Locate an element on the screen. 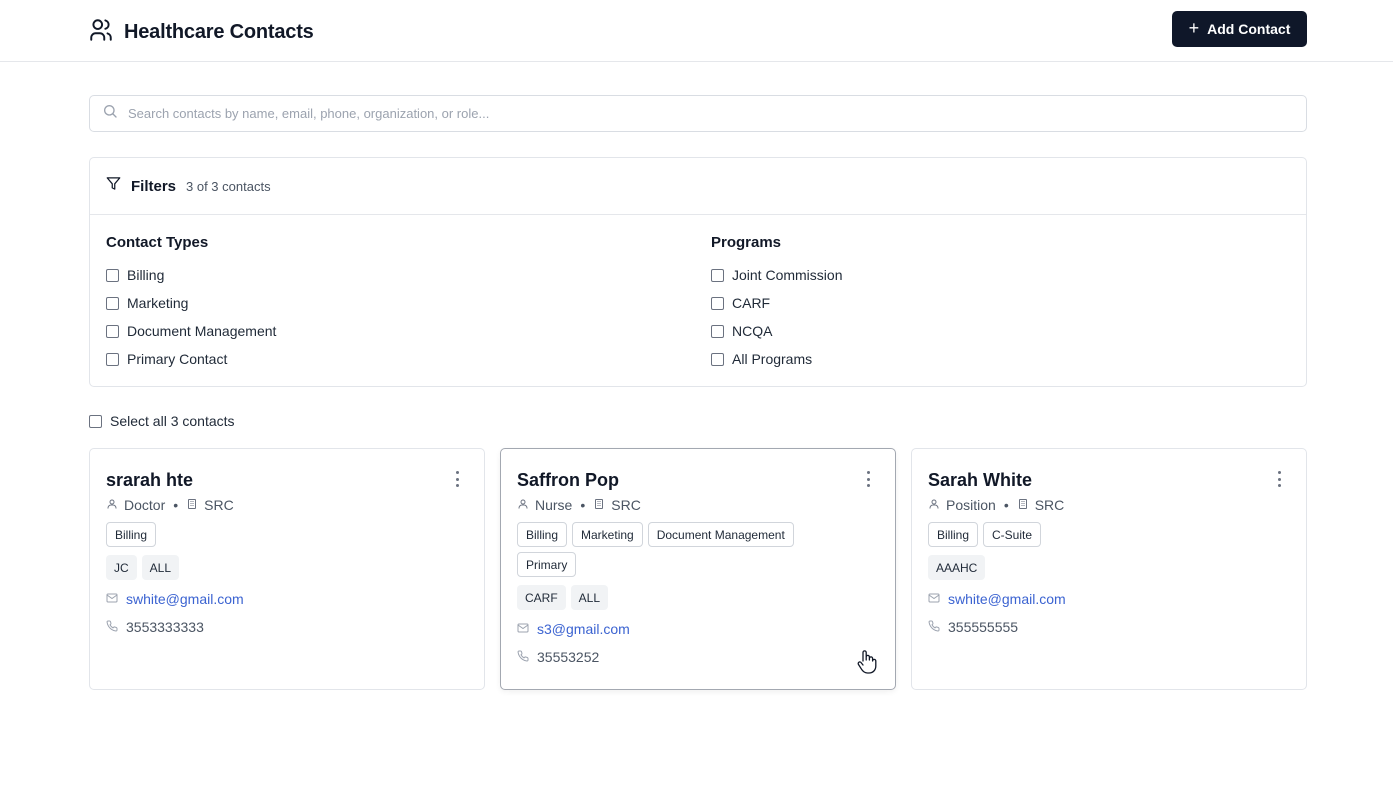 This screenshot has height=787, width=1393. program-tag: AAAHC is located at coordinates (957, 567).